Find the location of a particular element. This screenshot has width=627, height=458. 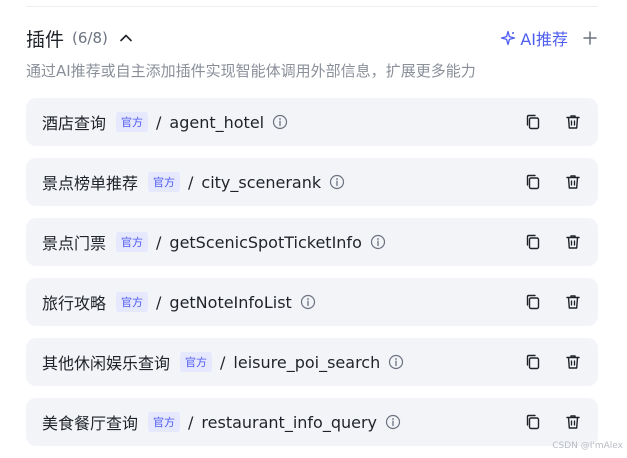

plugin-name: 景点榜单推荐 is located at coordinates (90, 182).